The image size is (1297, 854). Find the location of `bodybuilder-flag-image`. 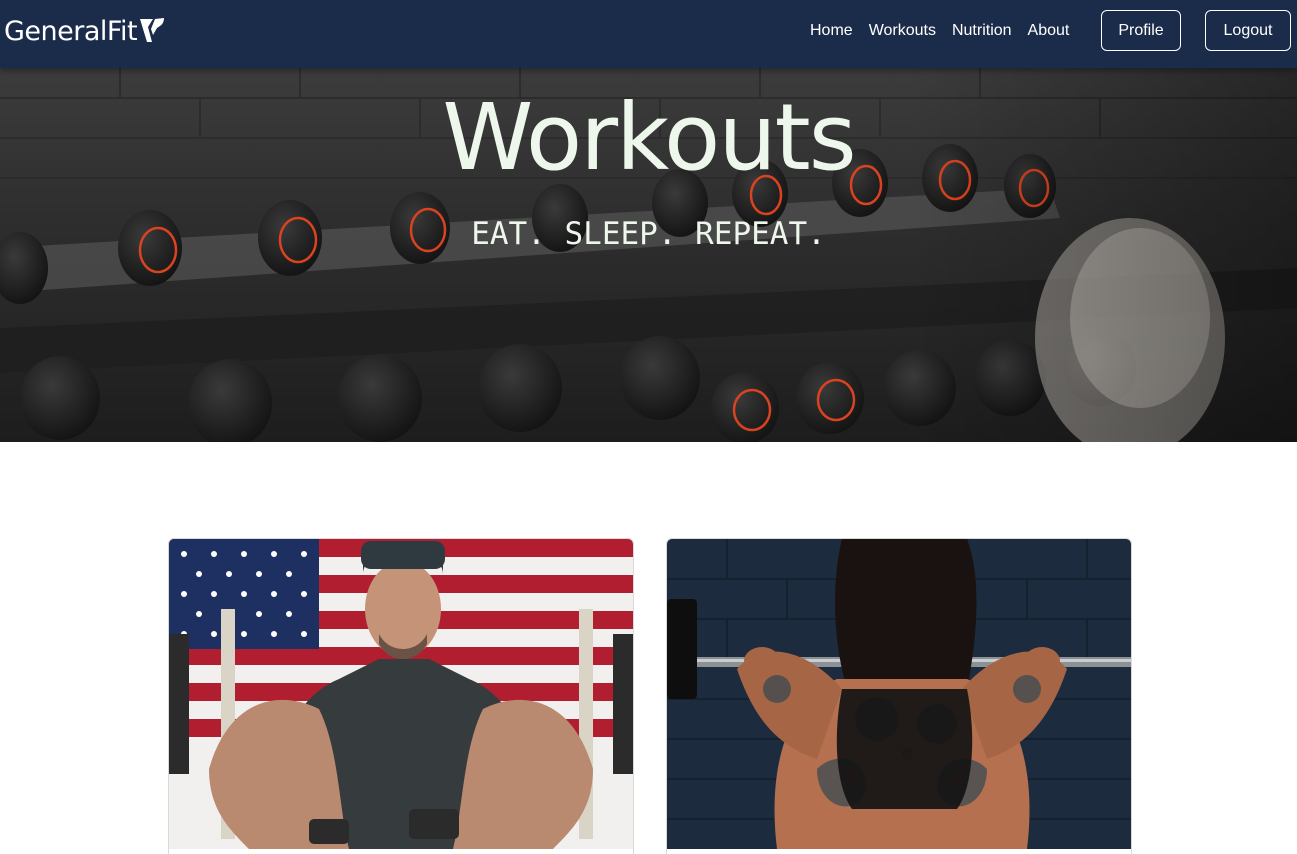

bodybuilder-flag-image is located at coordinates (401, 694).